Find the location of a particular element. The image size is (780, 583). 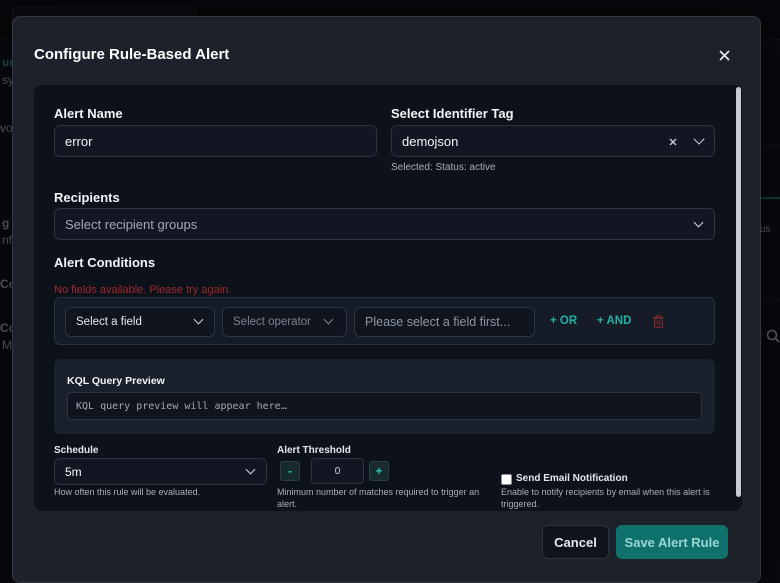

email-notification-checkbox is located at coordinates (506, 479).